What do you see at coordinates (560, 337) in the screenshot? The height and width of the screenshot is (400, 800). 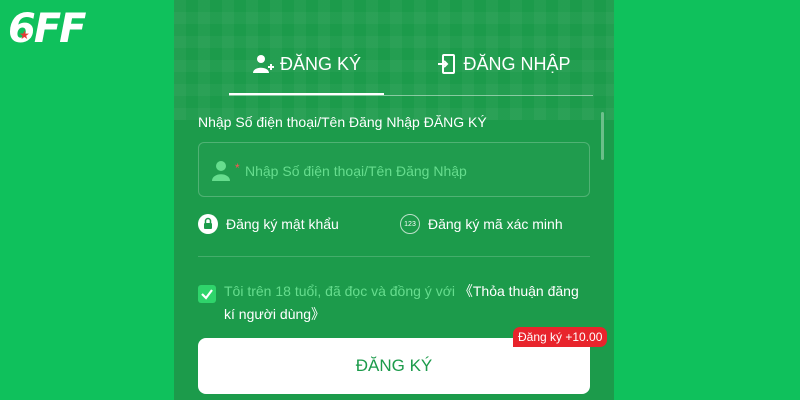 I see `bonus-badge: Đăng ký +10.00` at bounding box center [560, 337].